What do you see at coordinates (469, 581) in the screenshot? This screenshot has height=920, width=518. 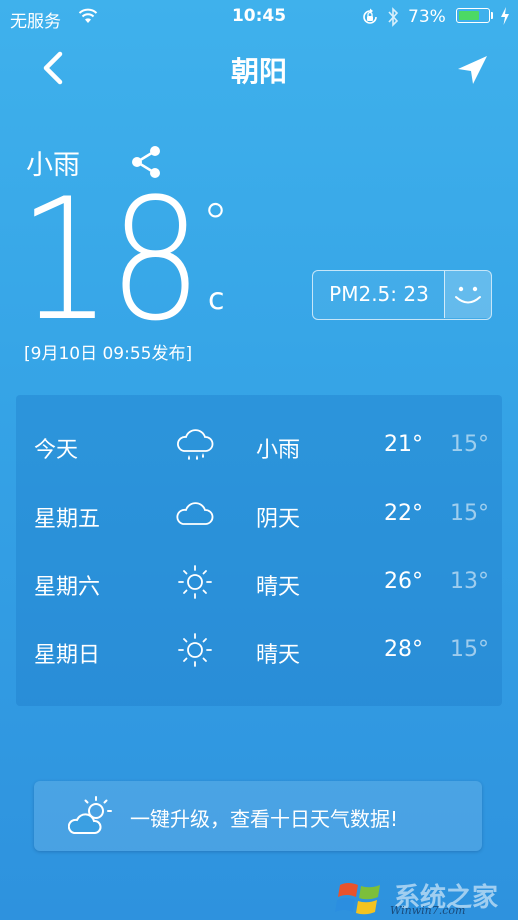 I see `forecast-low: 13°` at bounding box center [469, 581].